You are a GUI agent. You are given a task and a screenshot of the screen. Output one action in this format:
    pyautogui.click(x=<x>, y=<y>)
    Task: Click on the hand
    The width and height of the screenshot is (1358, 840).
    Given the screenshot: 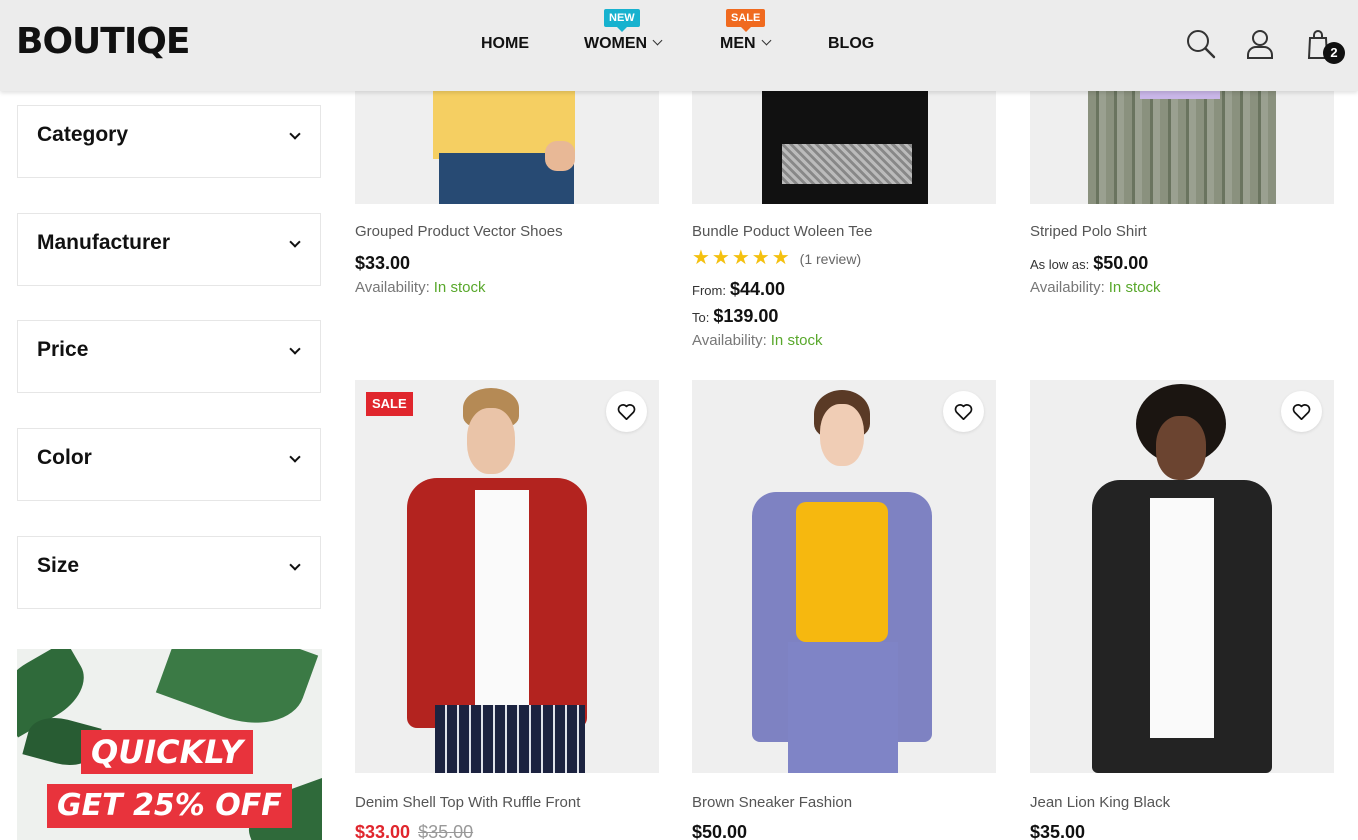 What is the action you would take?
    pyautogui.click(x=560, y=156)
    